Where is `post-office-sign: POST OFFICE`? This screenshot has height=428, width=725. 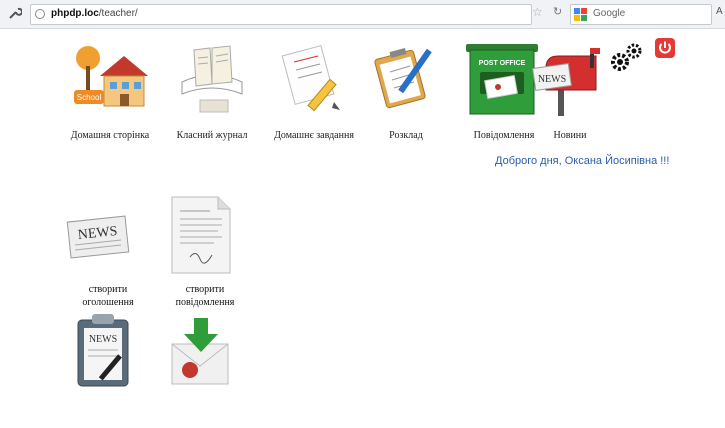
post-office-sign: POST OFFICE is located at coordinates (502, 63).